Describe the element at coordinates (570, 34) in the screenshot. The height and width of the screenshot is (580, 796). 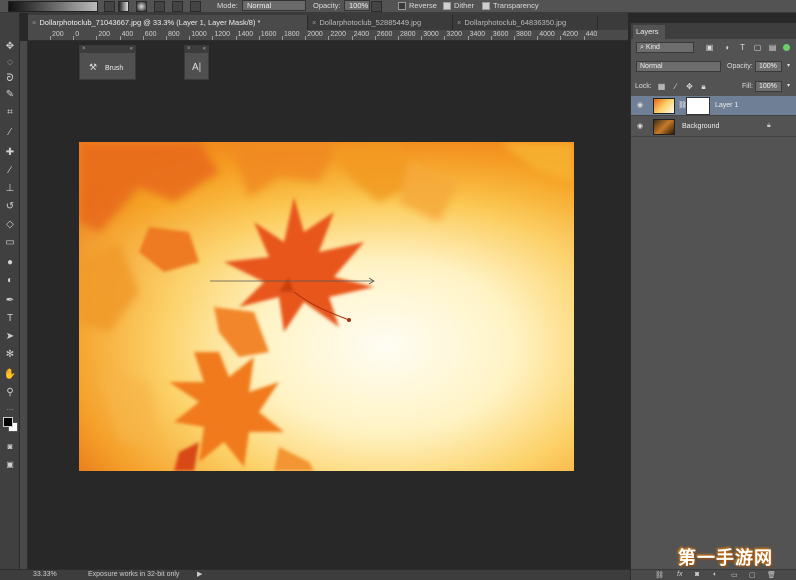
I see `ruler-tick-label: 4200` at that location.